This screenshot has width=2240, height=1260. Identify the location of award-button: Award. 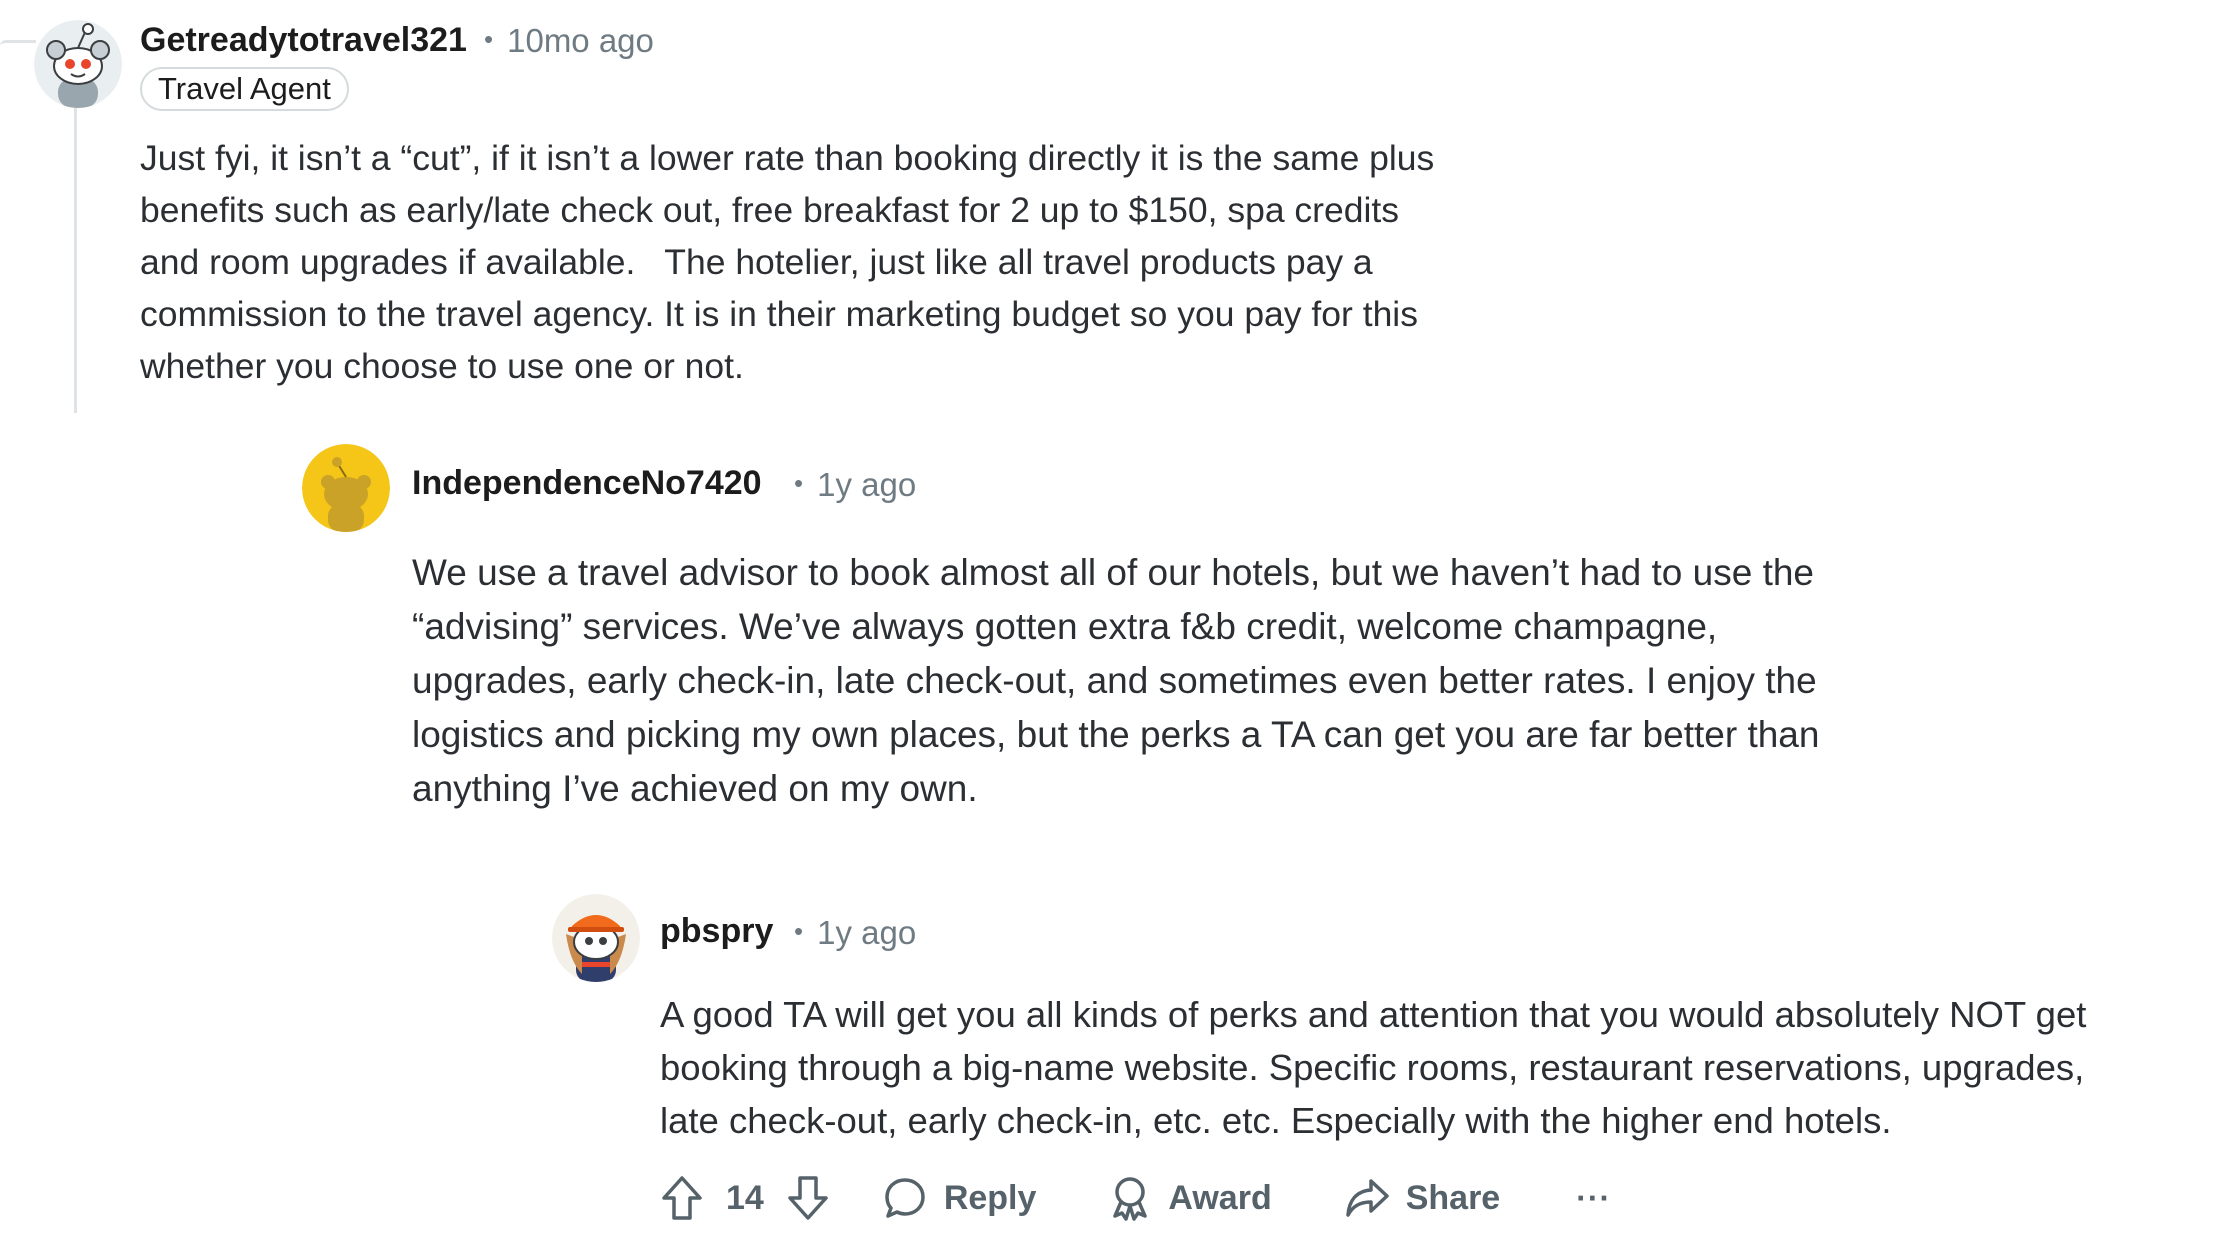
(1190, 1198).